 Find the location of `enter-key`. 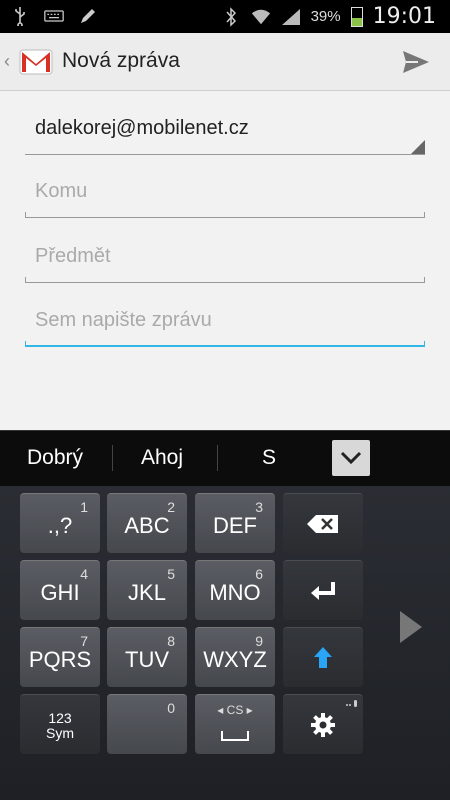

enter-key is located at coordinates (323, 590).